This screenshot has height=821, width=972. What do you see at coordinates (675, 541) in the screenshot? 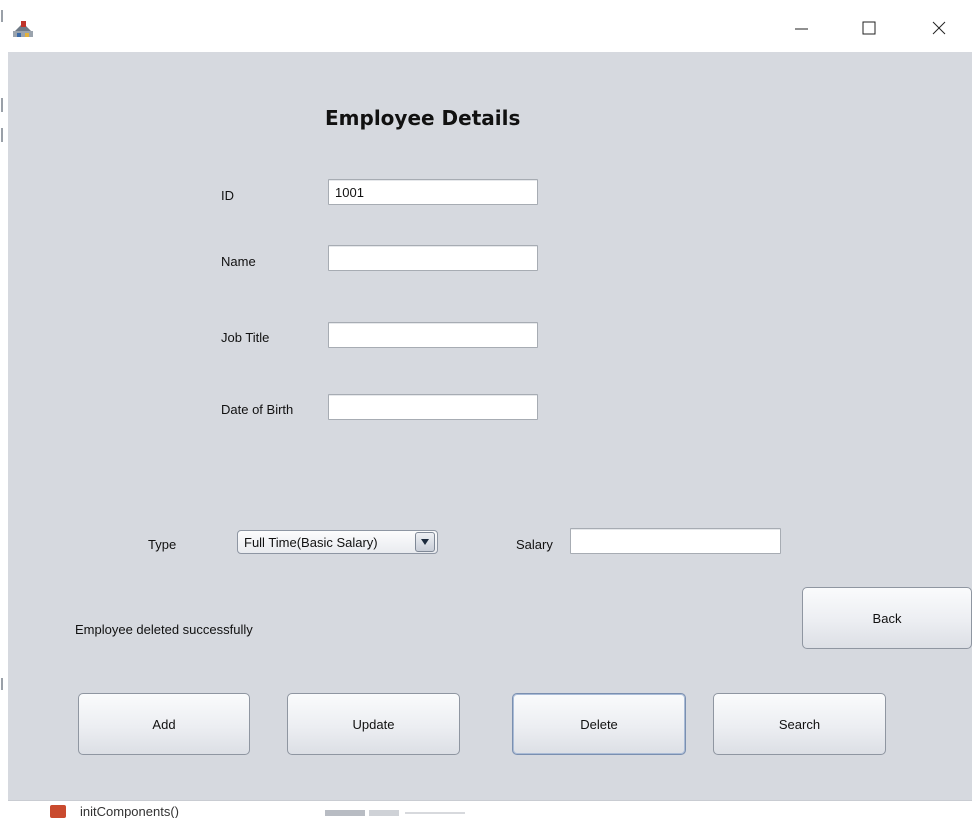
I see `salary-field` at bounding box center [675, 541].